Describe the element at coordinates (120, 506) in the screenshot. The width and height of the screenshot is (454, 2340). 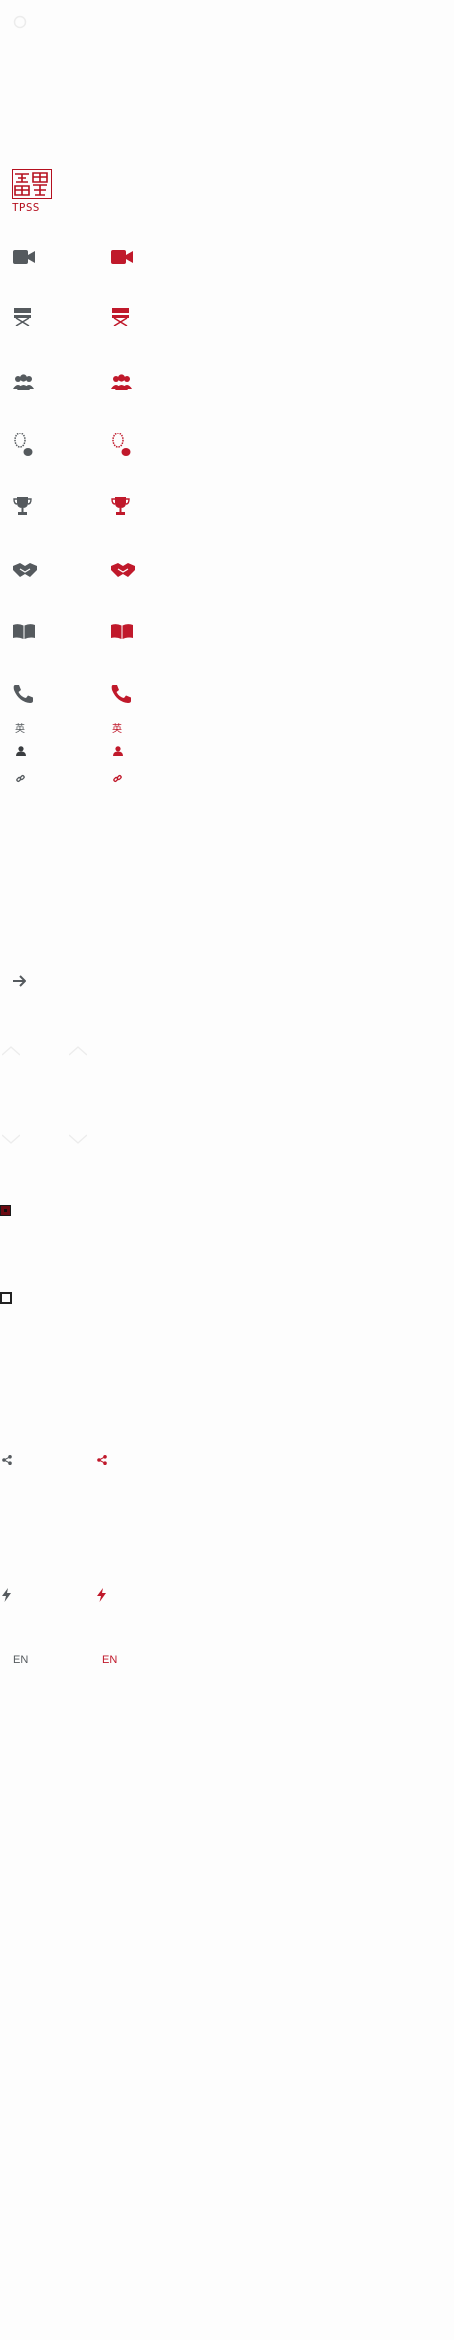
I see `trophy-icon-active` at that location.